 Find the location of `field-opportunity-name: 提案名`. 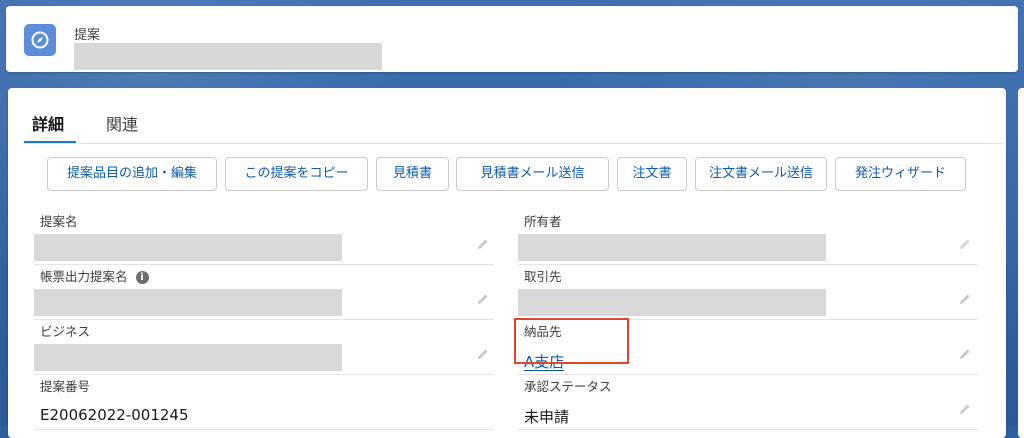

field-opportunity-name: 提案名 is located at coordinates (267, 239).